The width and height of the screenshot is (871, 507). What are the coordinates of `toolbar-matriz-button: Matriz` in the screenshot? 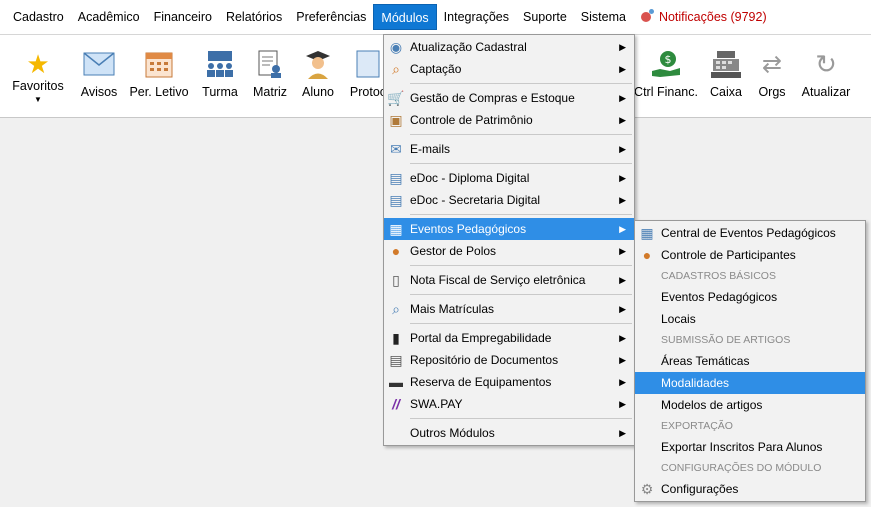 It's located at (270, 76).